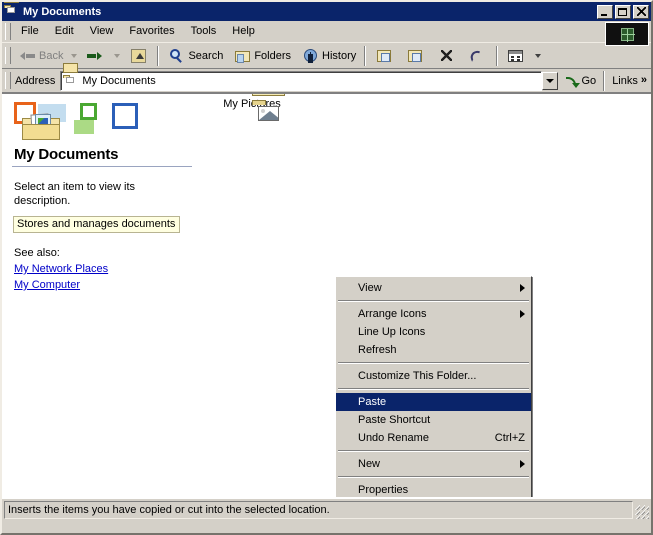 The width and height of the screenshot is (653, 535). I want to click on tooltip-content: Stores and manages documents, so click(97, 224).